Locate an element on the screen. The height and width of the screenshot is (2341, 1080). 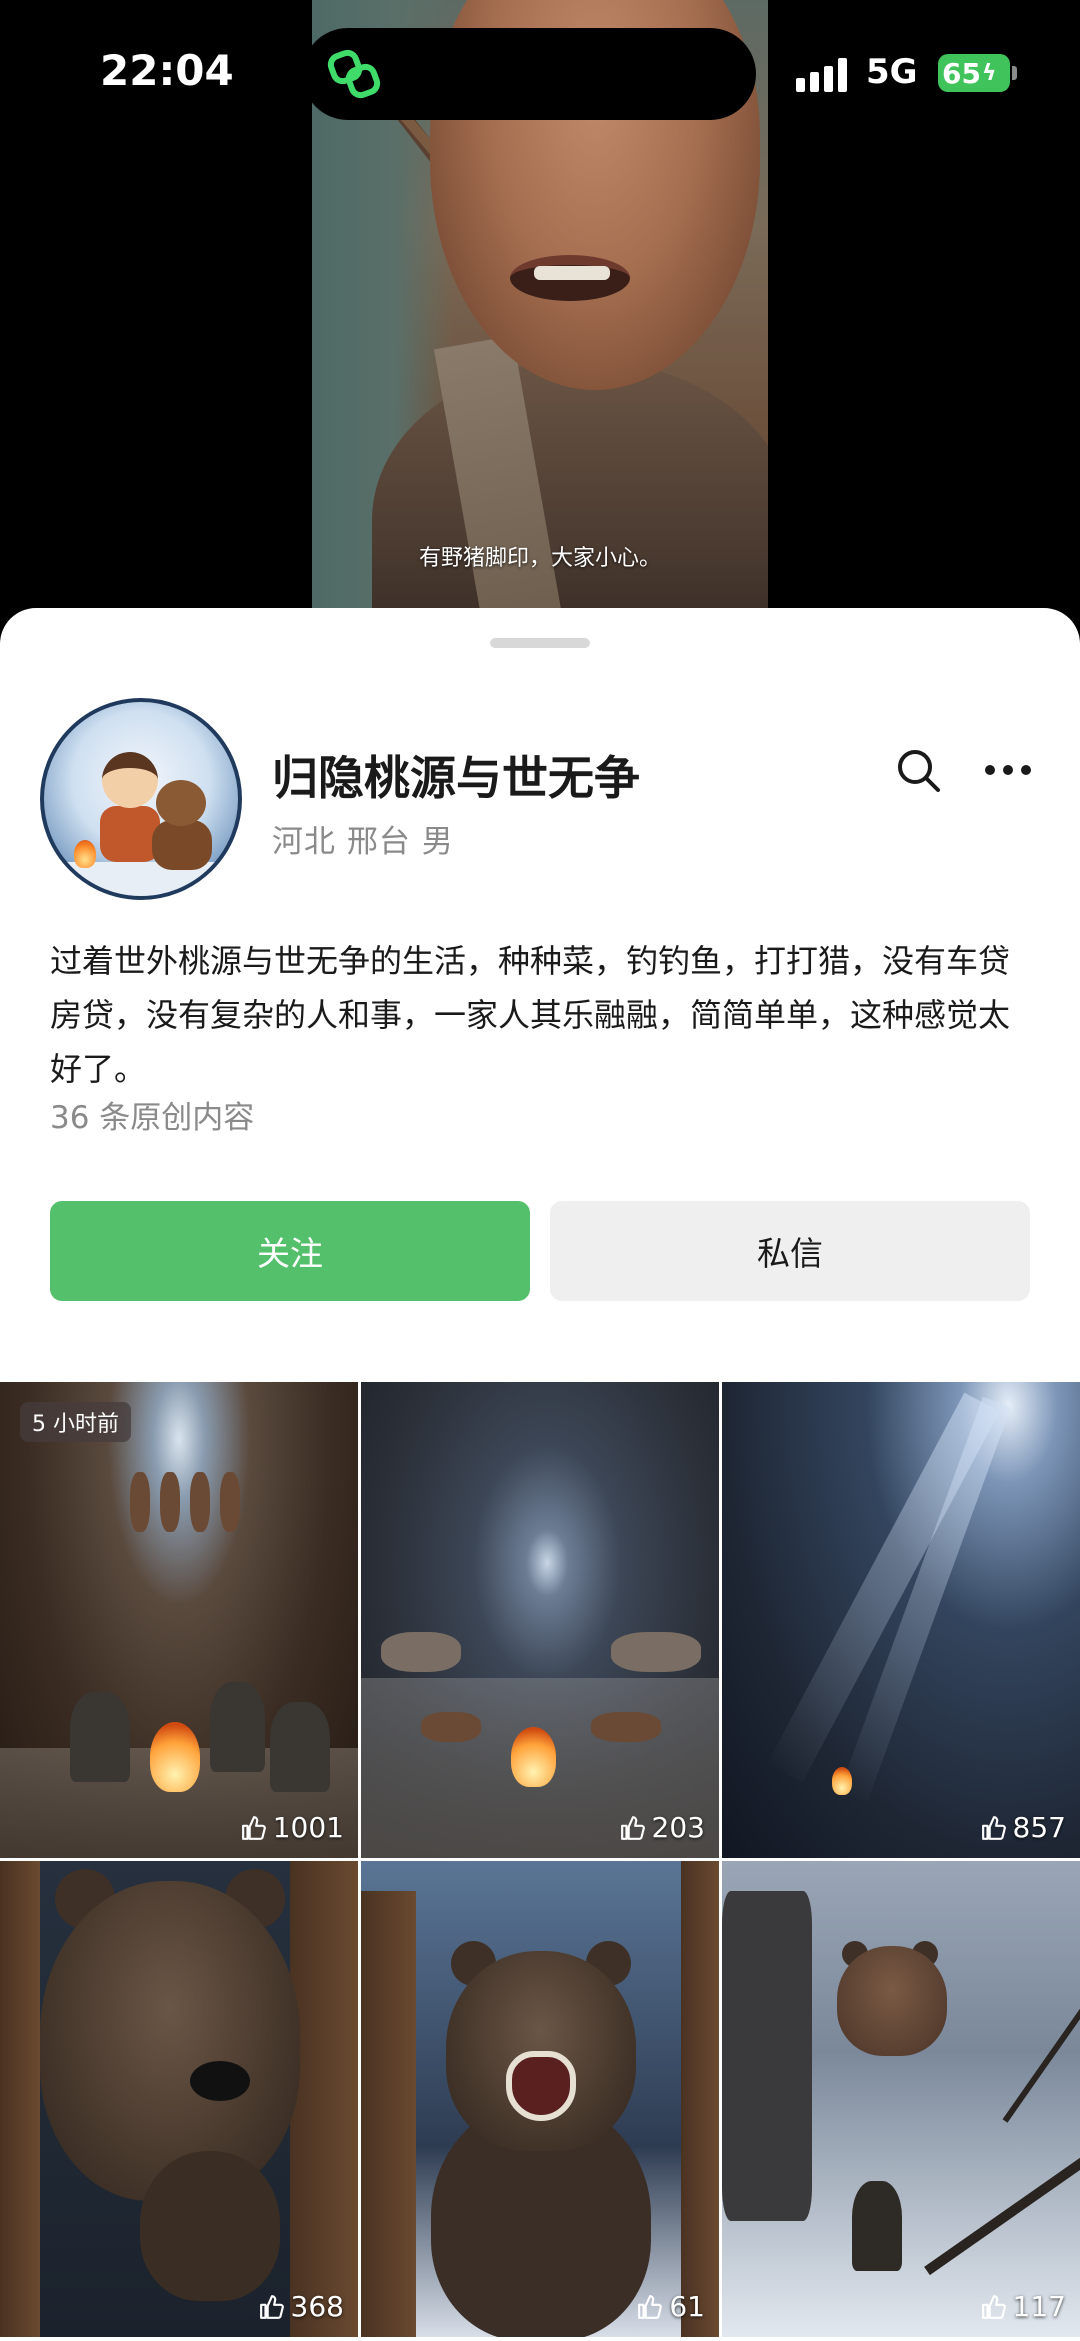
avatar-boy-head is located at coordinates (130, 780).